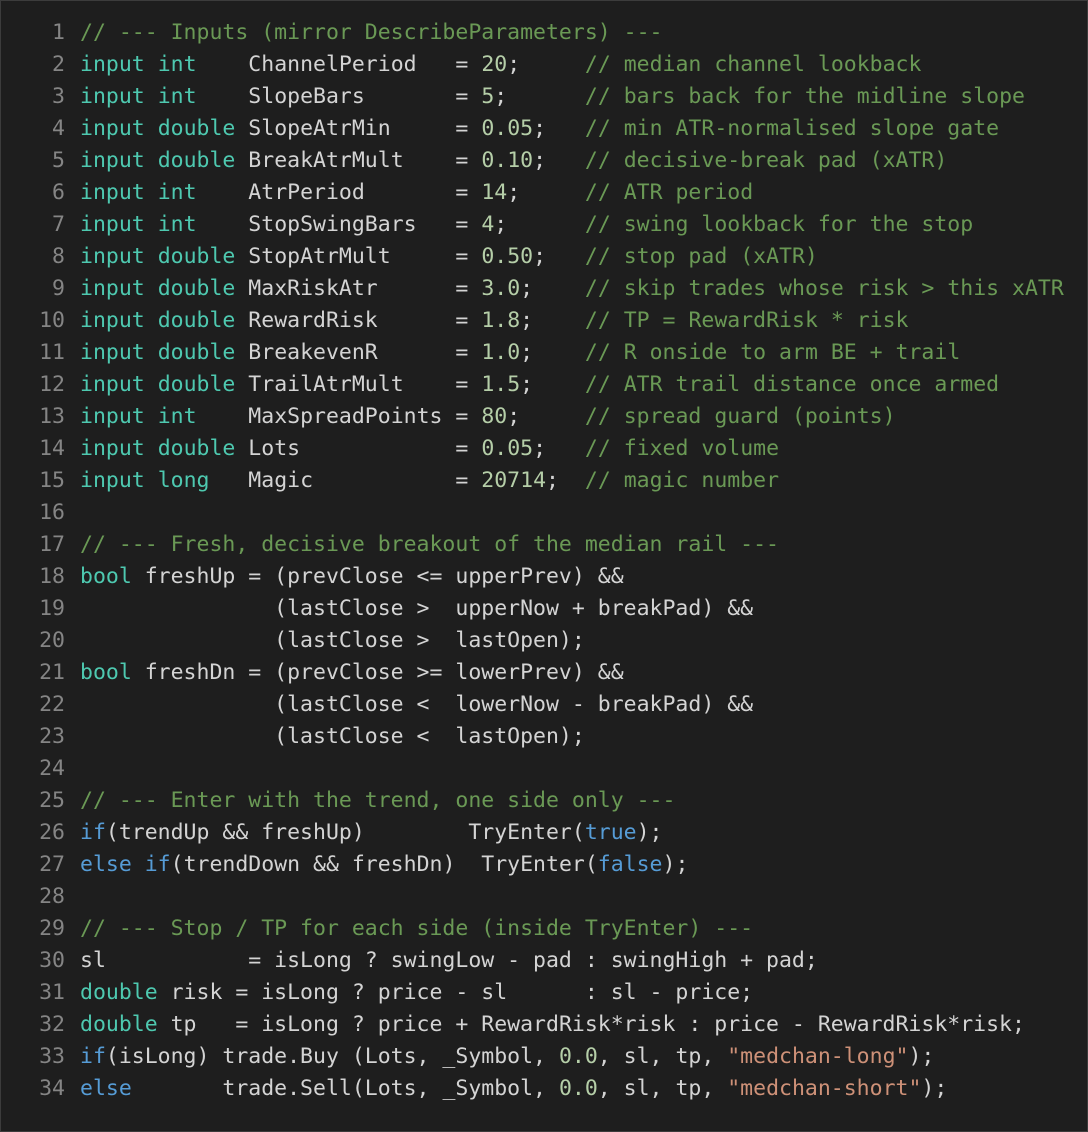 The width and height of the screenshot is (1088, 1132). Describe the element at coordinates (488, 224) in the screenshot. I see `code-token: 4` at that location.